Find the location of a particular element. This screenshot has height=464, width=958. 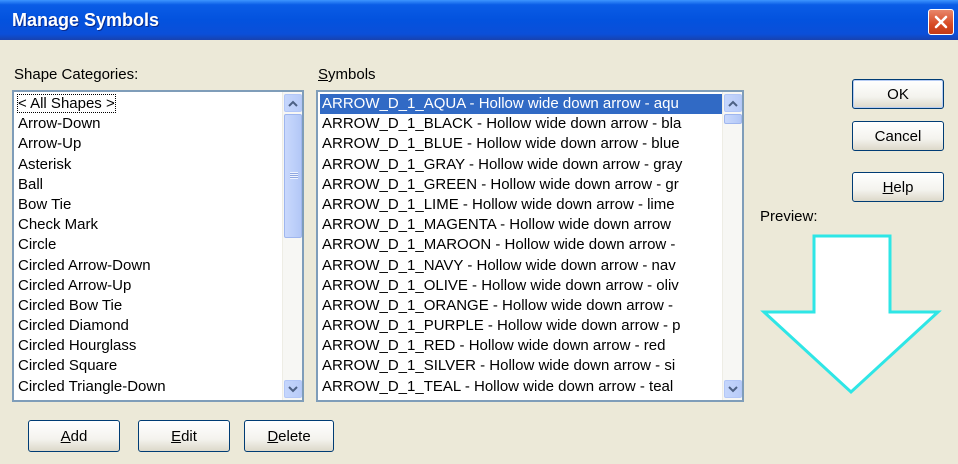

list-item: Circled Square is located at coordinates (149, 366).